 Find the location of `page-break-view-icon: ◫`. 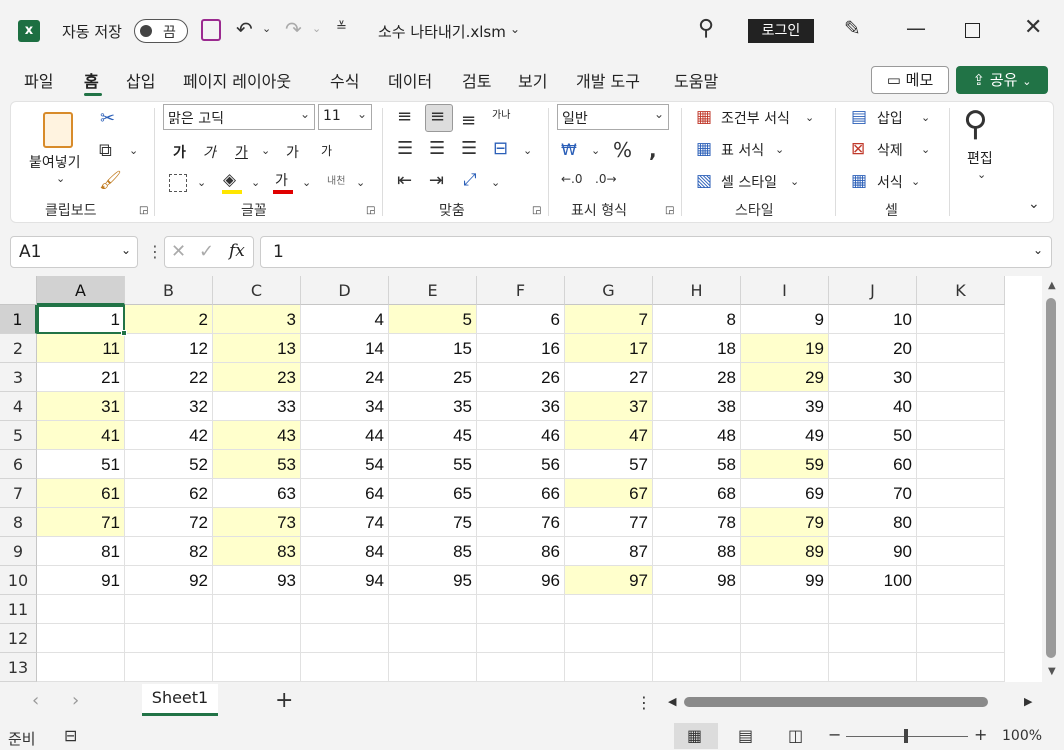

page-break-view-icon: ◫ is located at coordinates (795, 735).